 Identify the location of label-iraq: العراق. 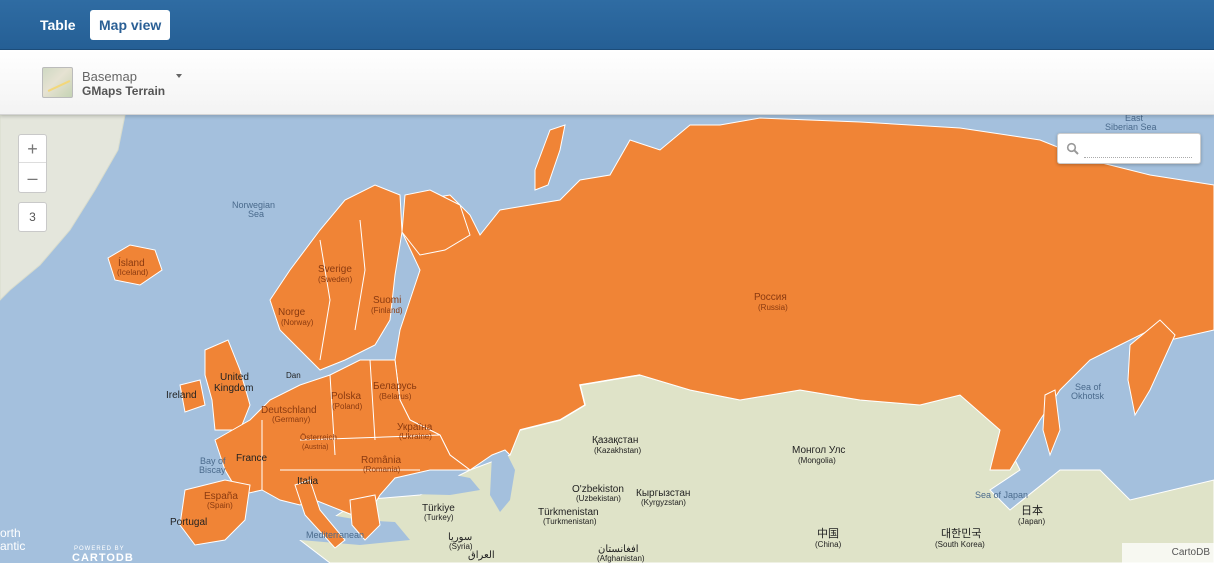
(481, 555).